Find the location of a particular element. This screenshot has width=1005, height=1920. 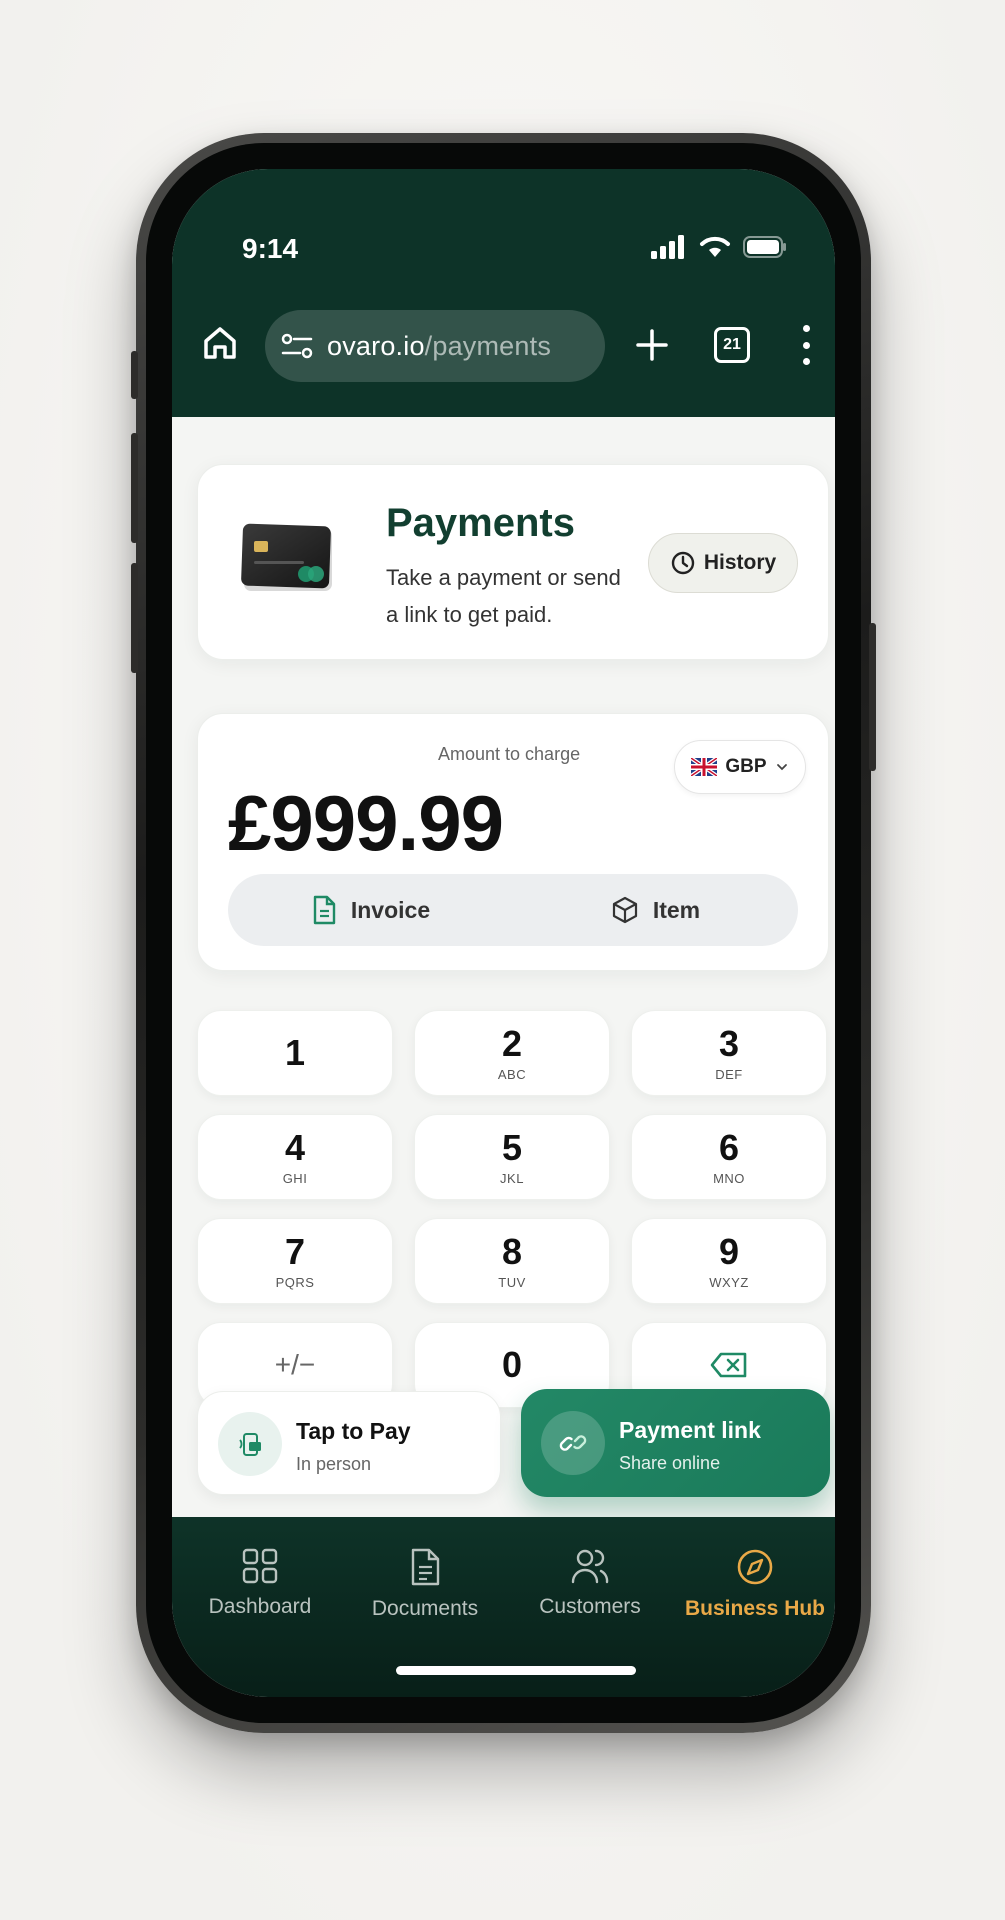

key-digit: 9 is located at coordinates (729, 1251).